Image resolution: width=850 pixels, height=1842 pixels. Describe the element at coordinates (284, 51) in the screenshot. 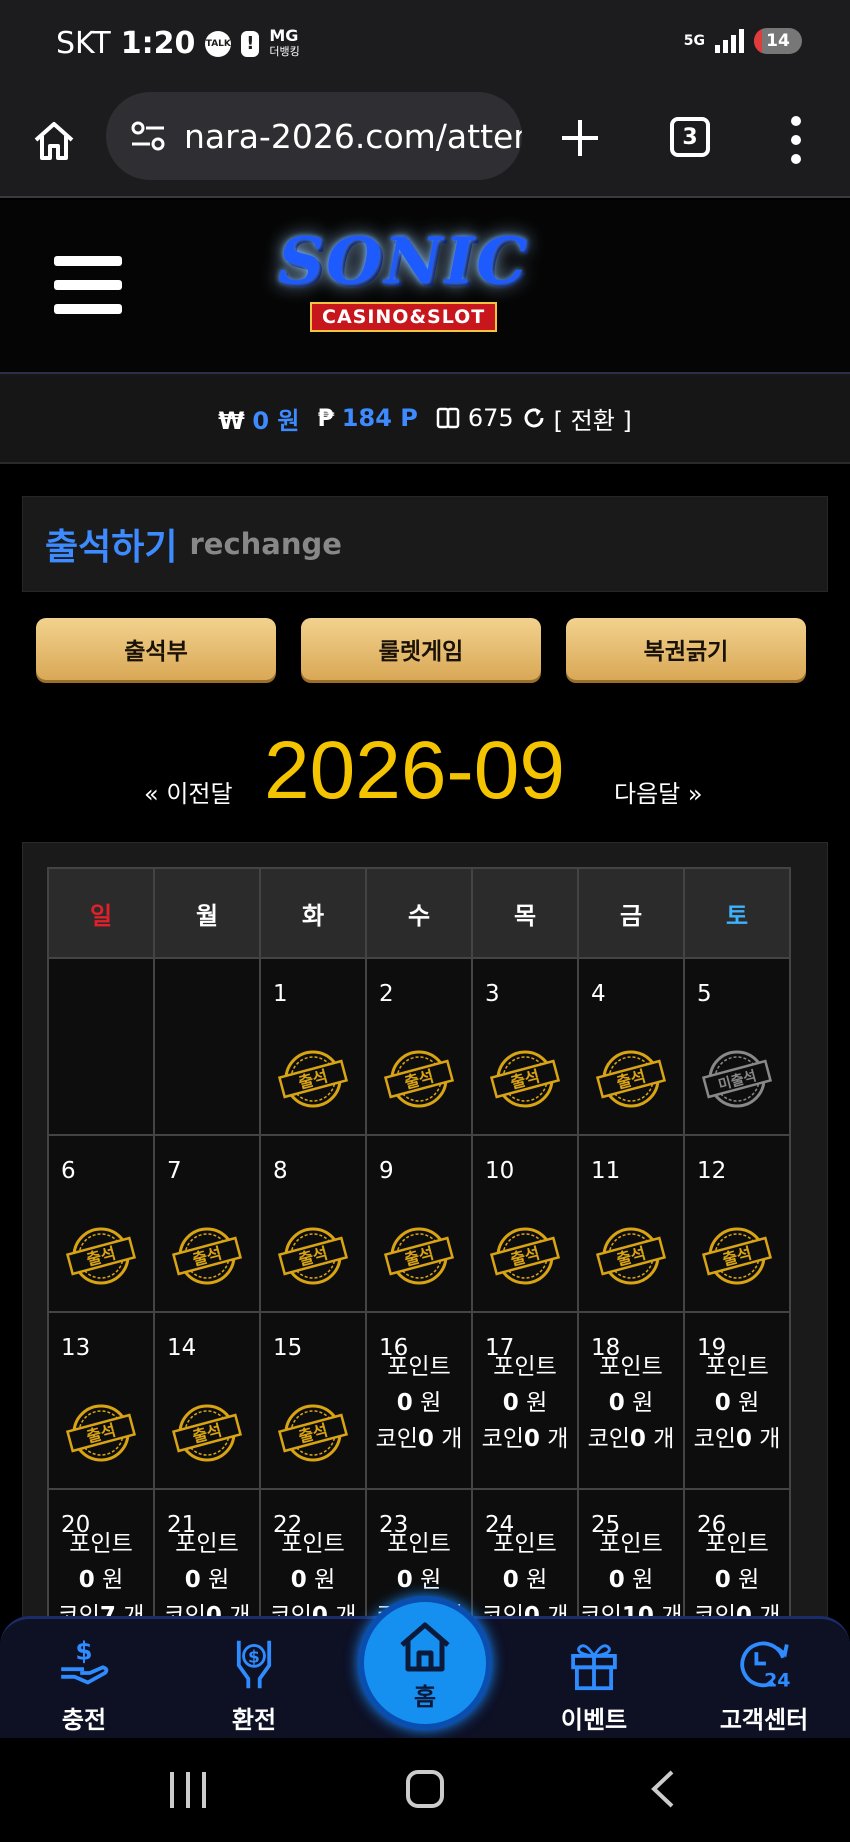

I see `mg-sub-label: 더뱅킹` at that location.